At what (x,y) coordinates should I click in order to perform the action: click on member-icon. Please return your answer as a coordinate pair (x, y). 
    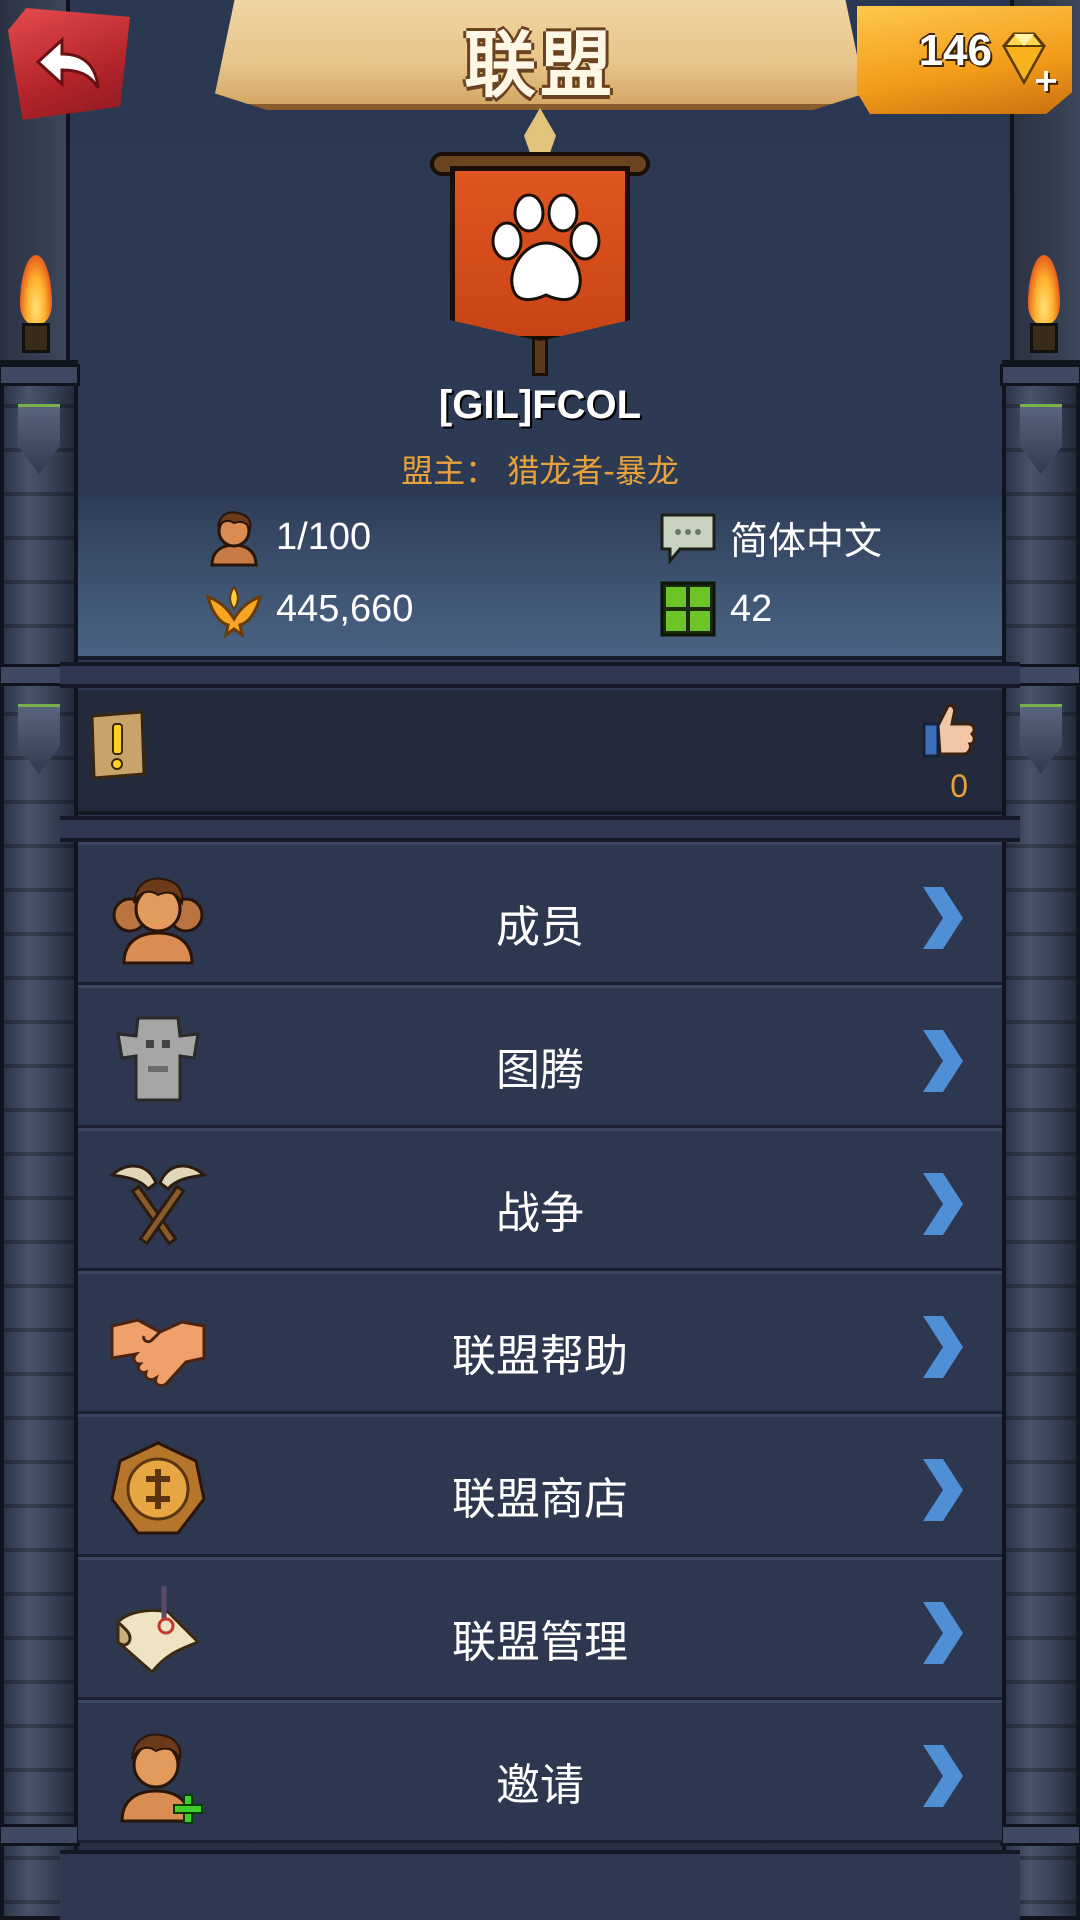
    Looking at the image, I should click on (234, 539).